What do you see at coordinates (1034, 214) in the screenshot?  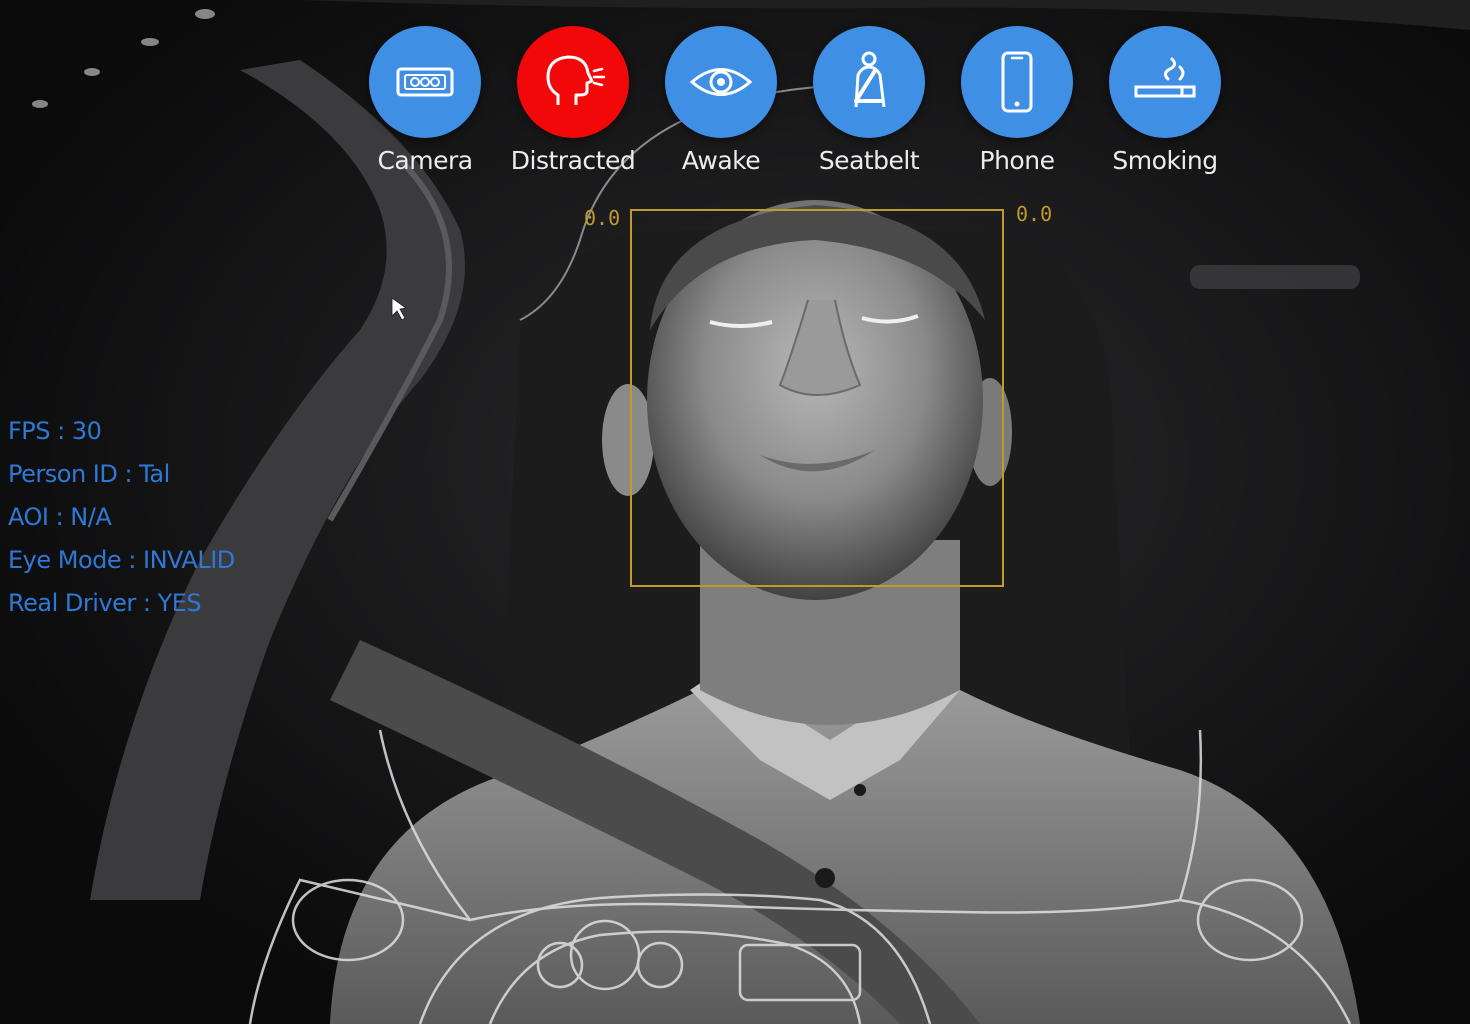 I see `face-box-score-right: 0.0` at bounding box center [1034, 214].